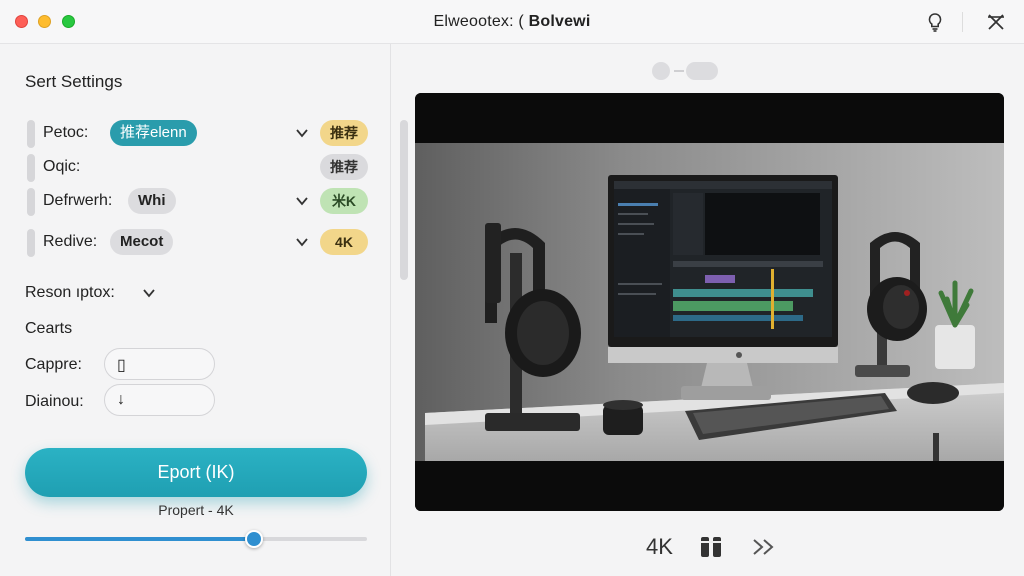  I want to click on setting-row-redive: Redive: Mecot 4K, so click(197, 243).